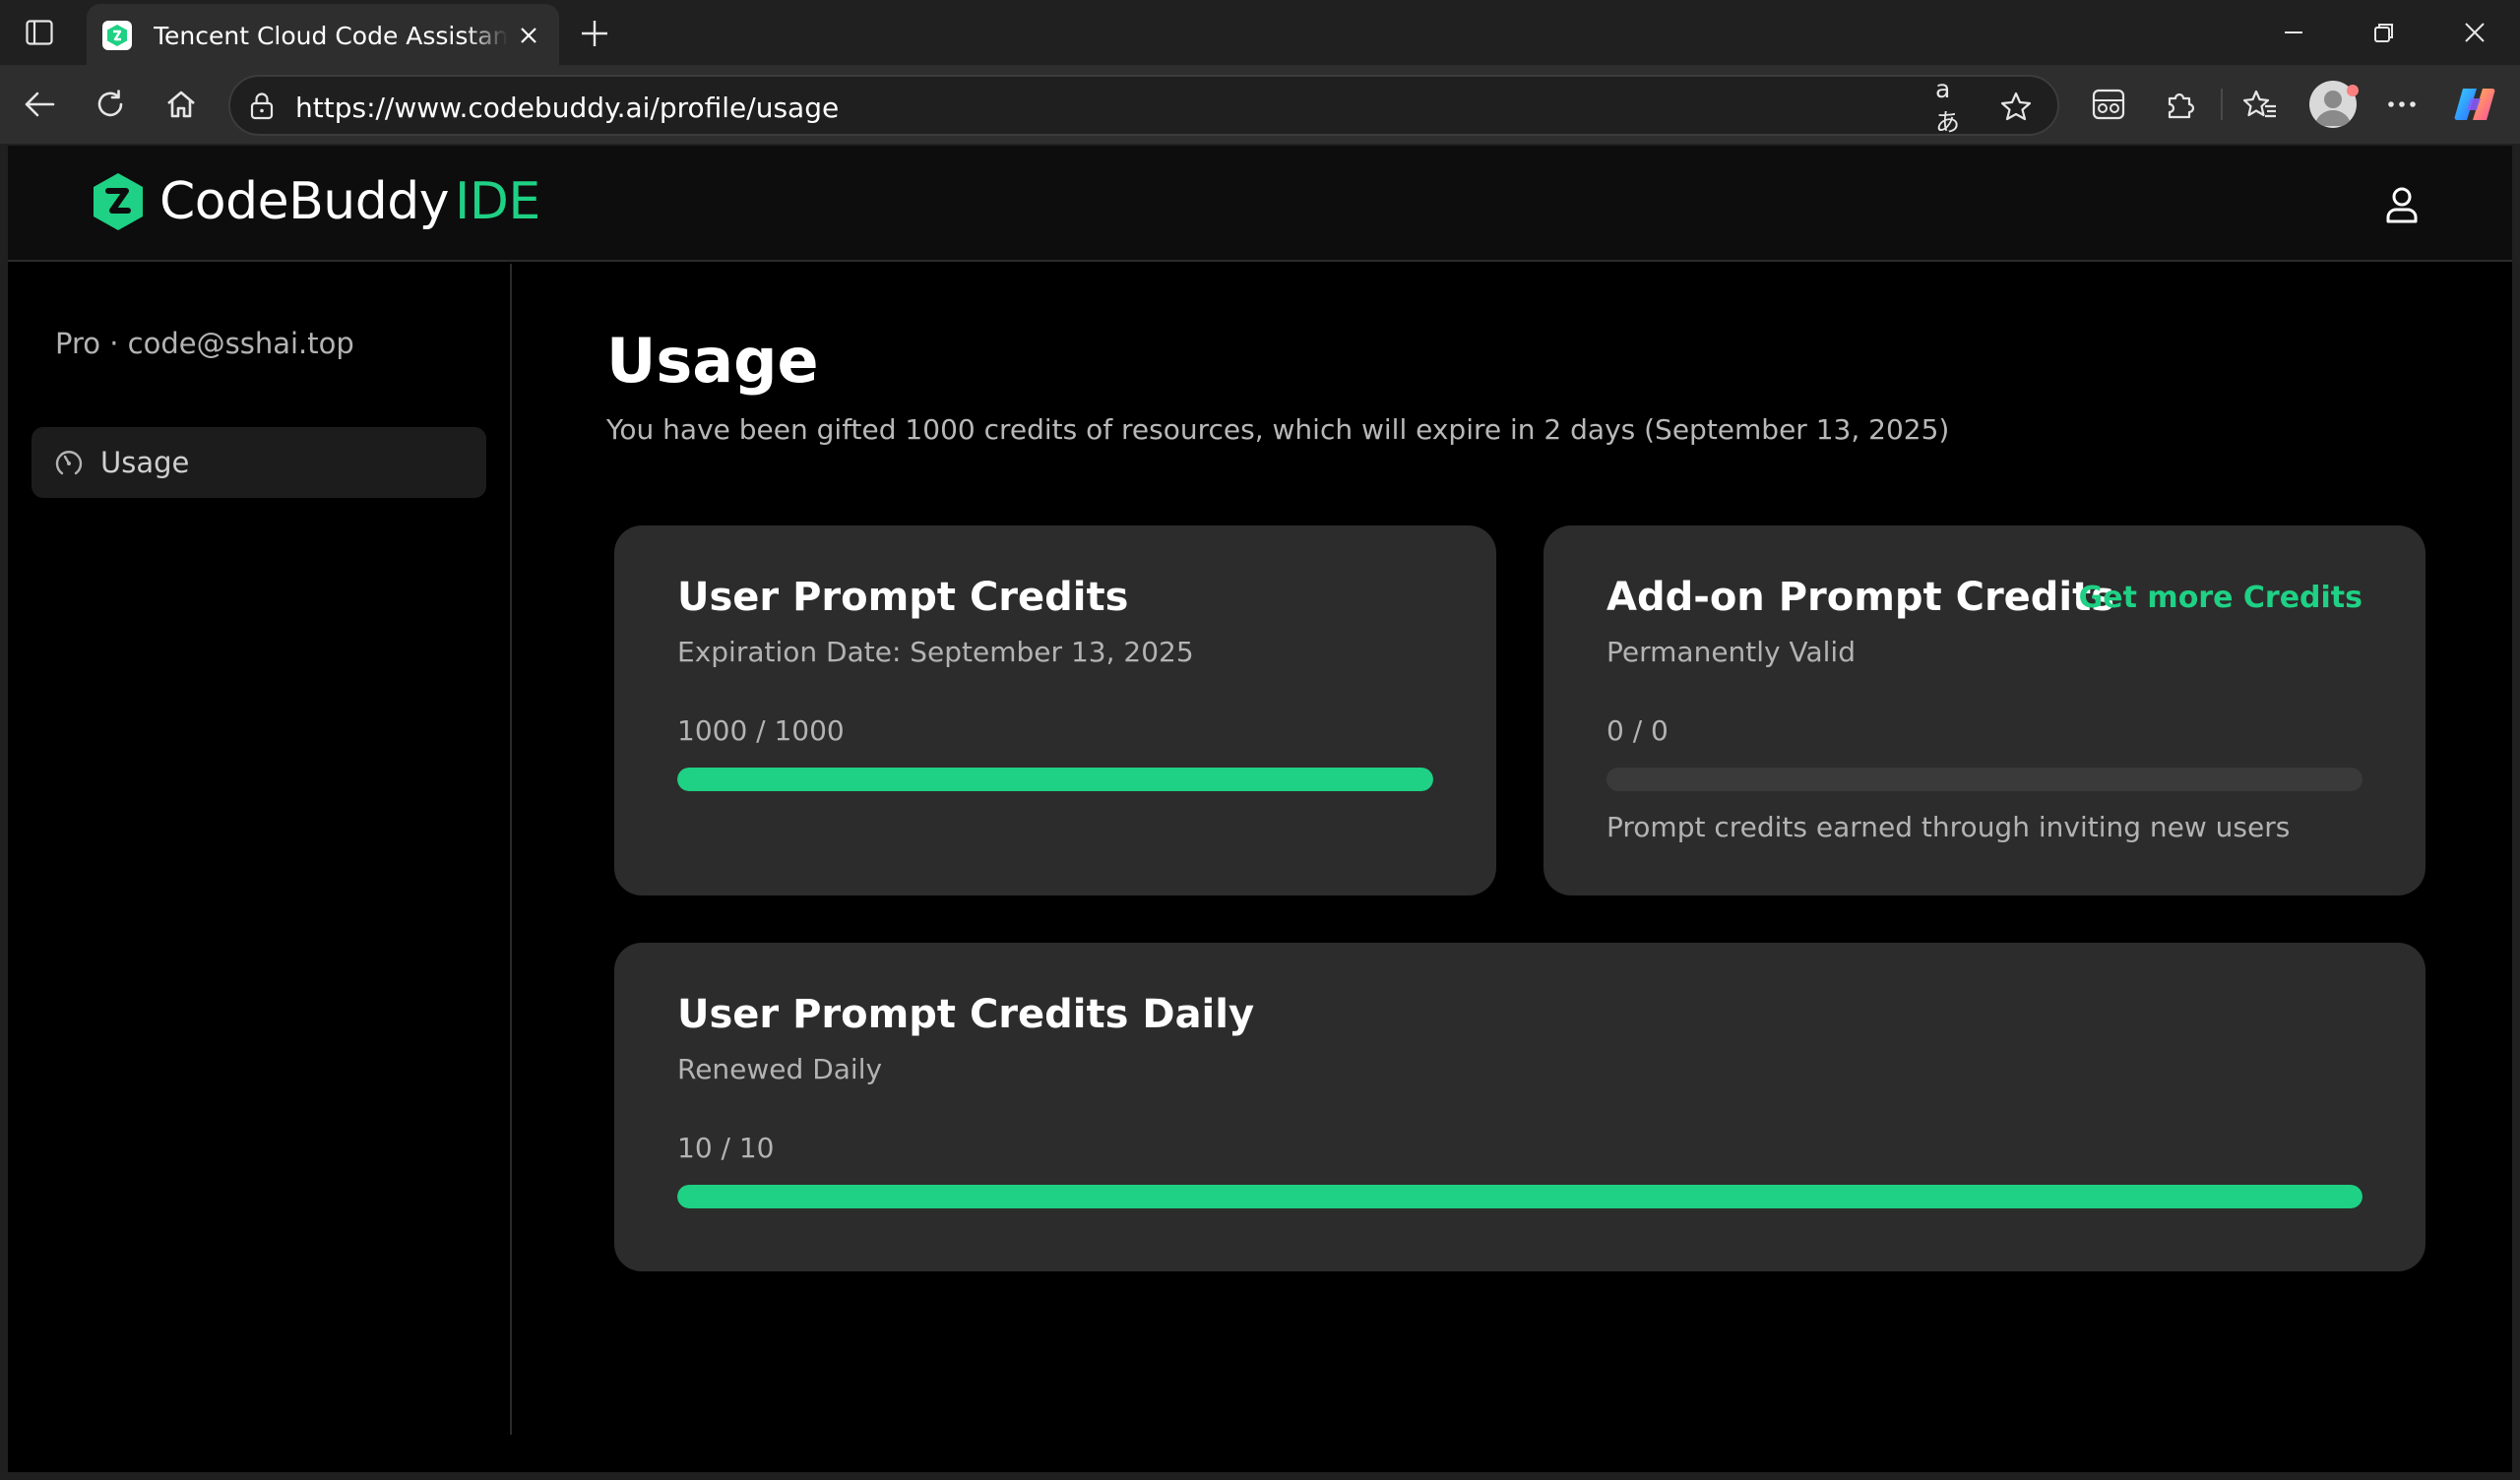 The height and width of the screenshot is (1480, 2520). Describe the element at coordinates (39, 33) in the screenshot. I see `tab-actions-icon` at that location.